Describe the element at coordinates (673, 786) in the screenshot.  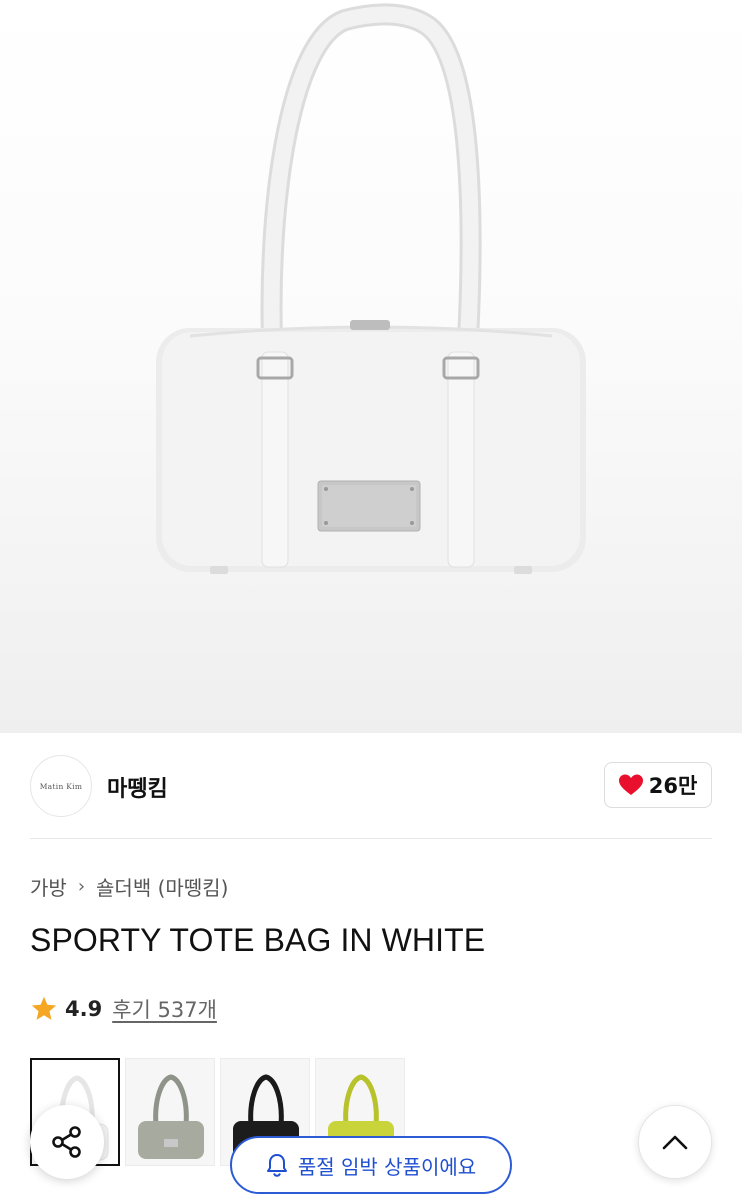
I see `like-count: 26만` at that location.